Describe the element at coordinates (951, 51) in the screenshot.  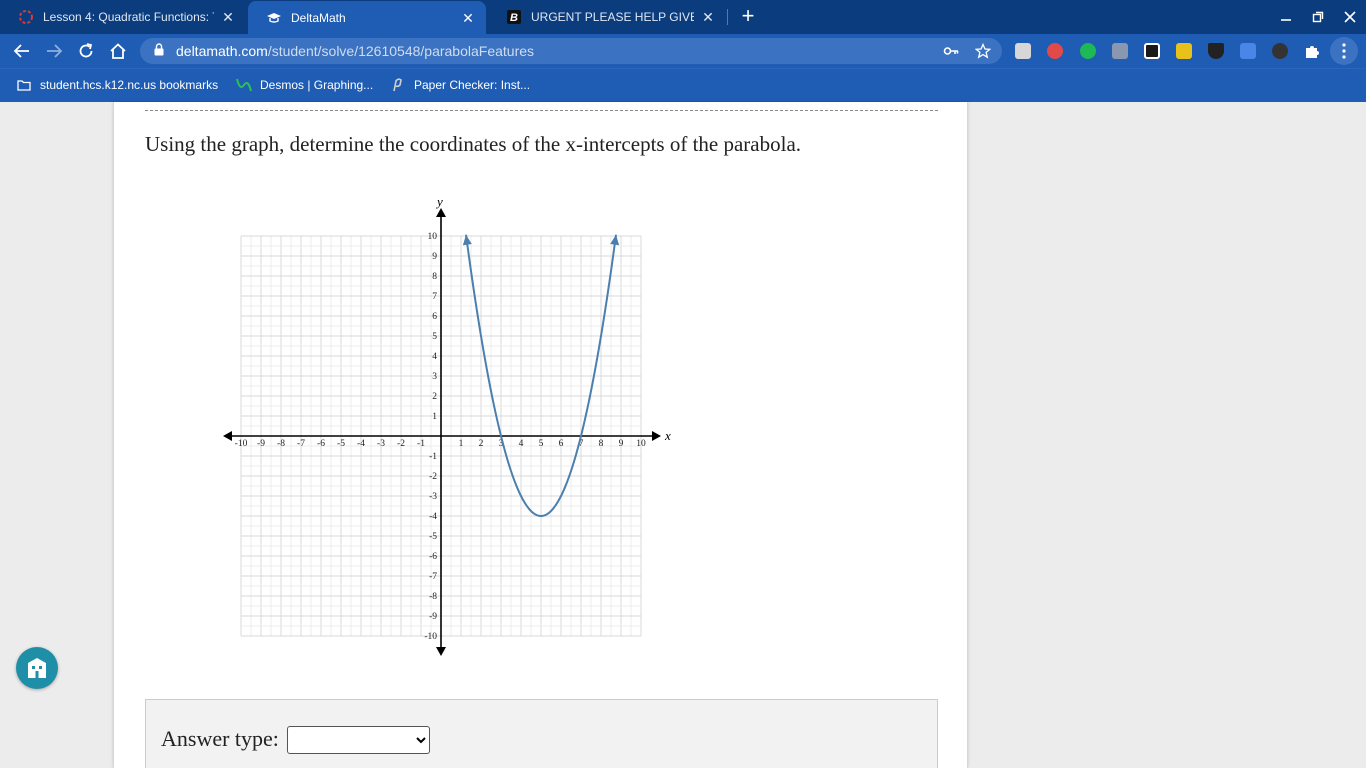
I see `key-icon` at that location.